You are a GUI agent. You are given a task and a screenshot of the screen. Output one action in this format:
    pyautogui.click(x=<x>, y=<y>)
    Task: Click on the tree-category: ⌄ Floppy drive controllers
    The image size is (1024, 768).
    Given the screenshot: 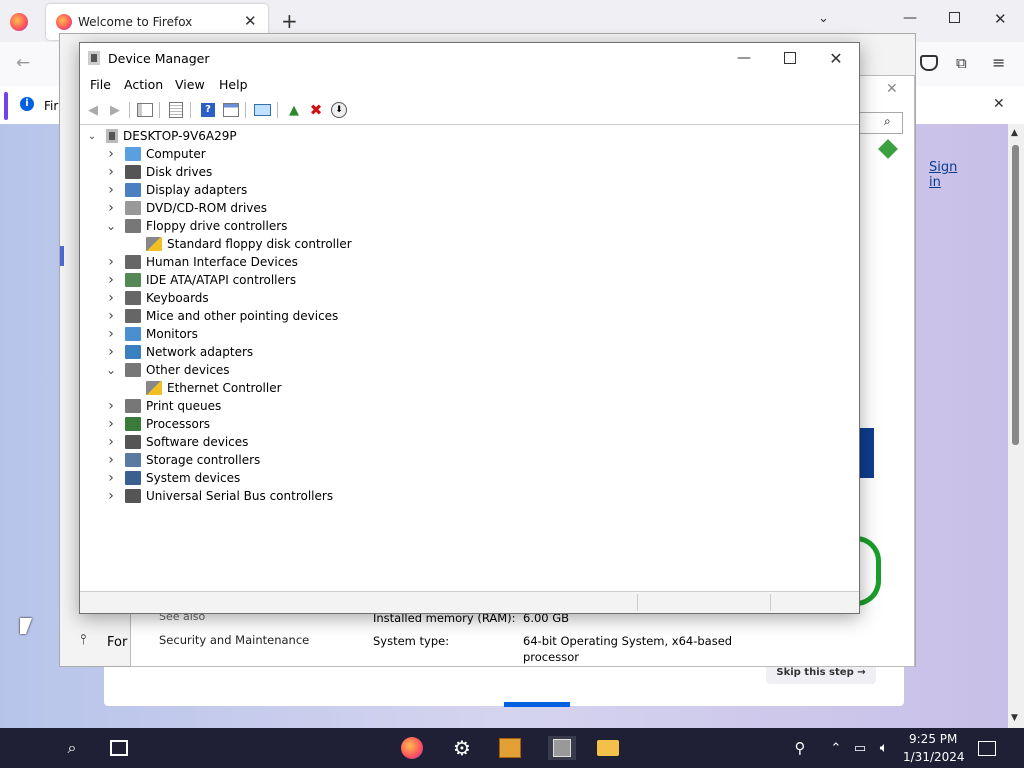 What is the action you would take?
    pyautogui.click(x=196, y=226)
    